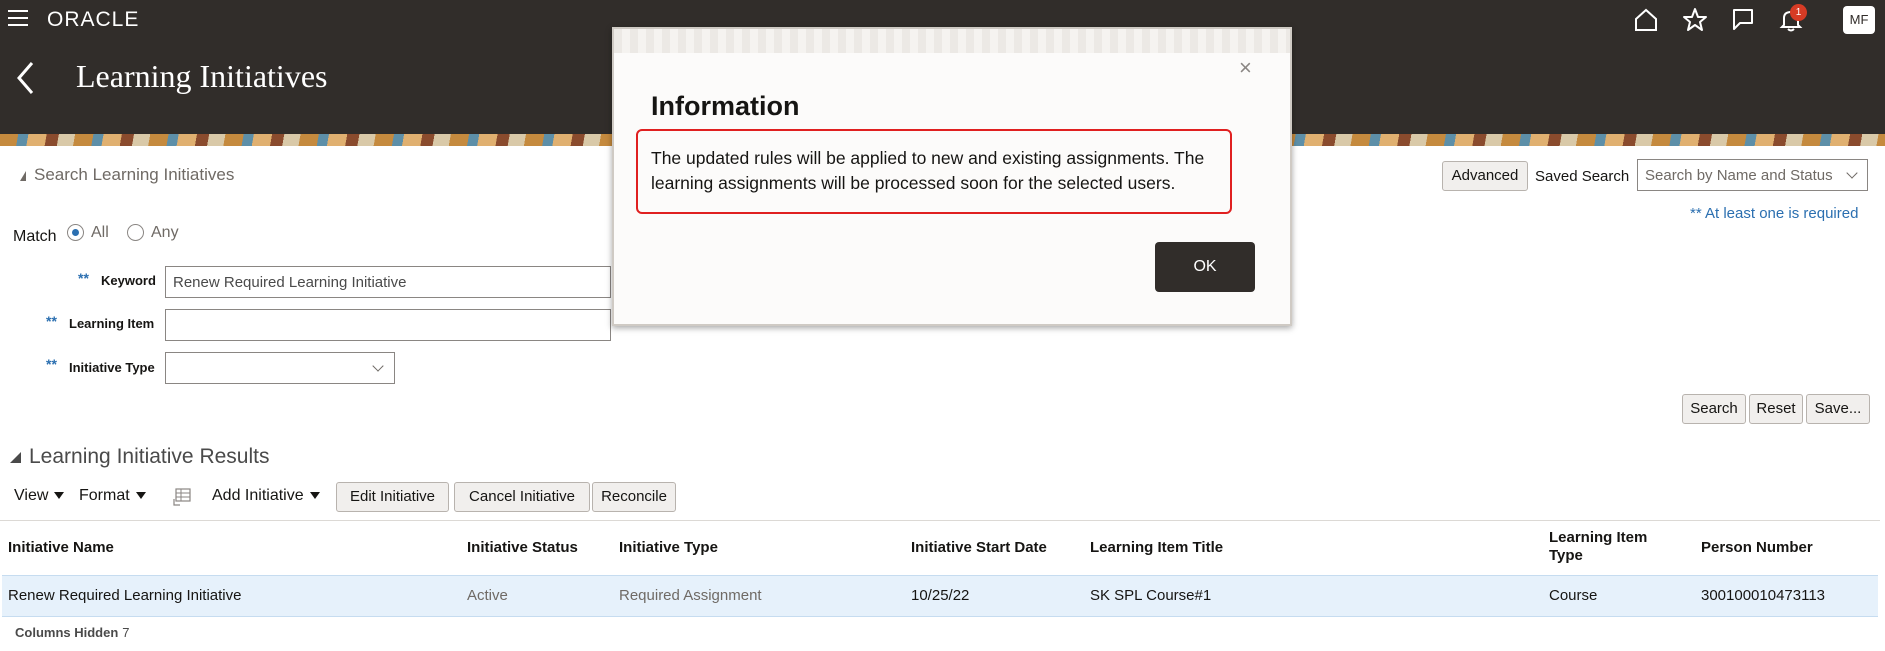 Image resolution: width=1885 pixels, height=651 pixels. Describe the element at coordinates (280, 368) in the screenshot. I see `initiative-type-select` at that location.